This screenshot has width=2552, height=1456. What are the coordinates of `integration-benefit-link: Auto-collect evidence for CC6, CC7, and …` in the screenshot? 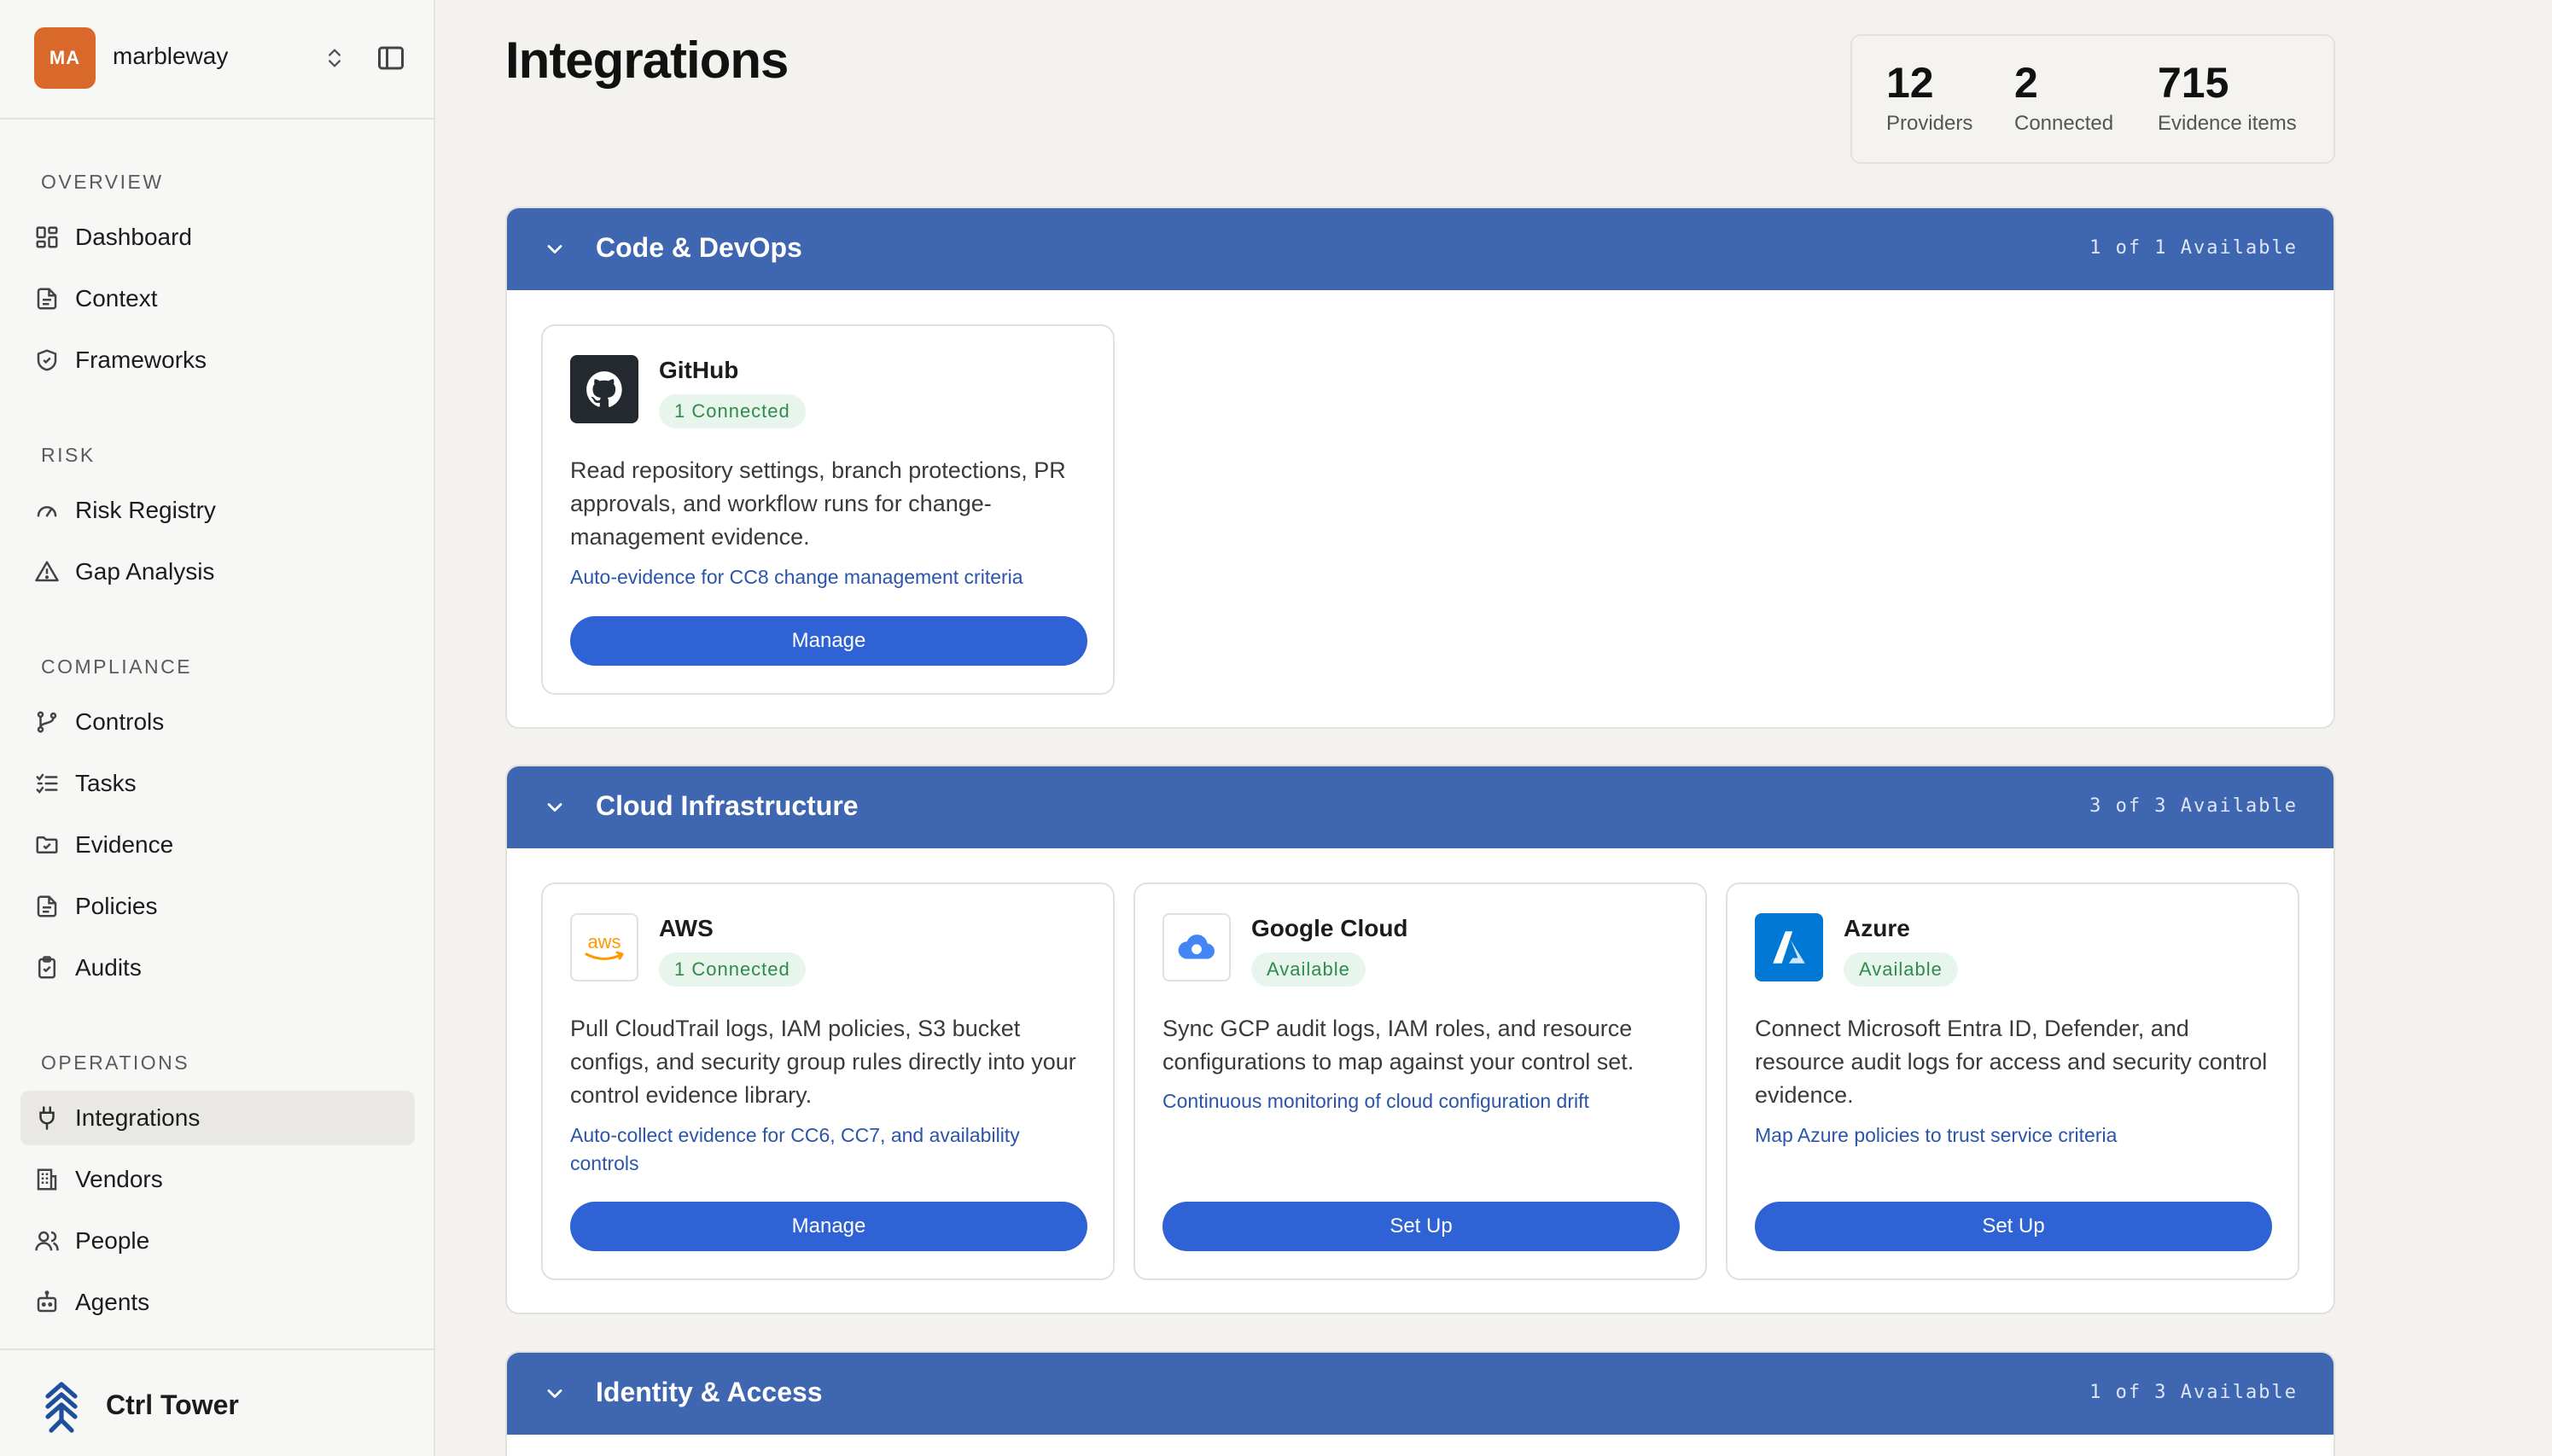 It's located at (830, 1149).